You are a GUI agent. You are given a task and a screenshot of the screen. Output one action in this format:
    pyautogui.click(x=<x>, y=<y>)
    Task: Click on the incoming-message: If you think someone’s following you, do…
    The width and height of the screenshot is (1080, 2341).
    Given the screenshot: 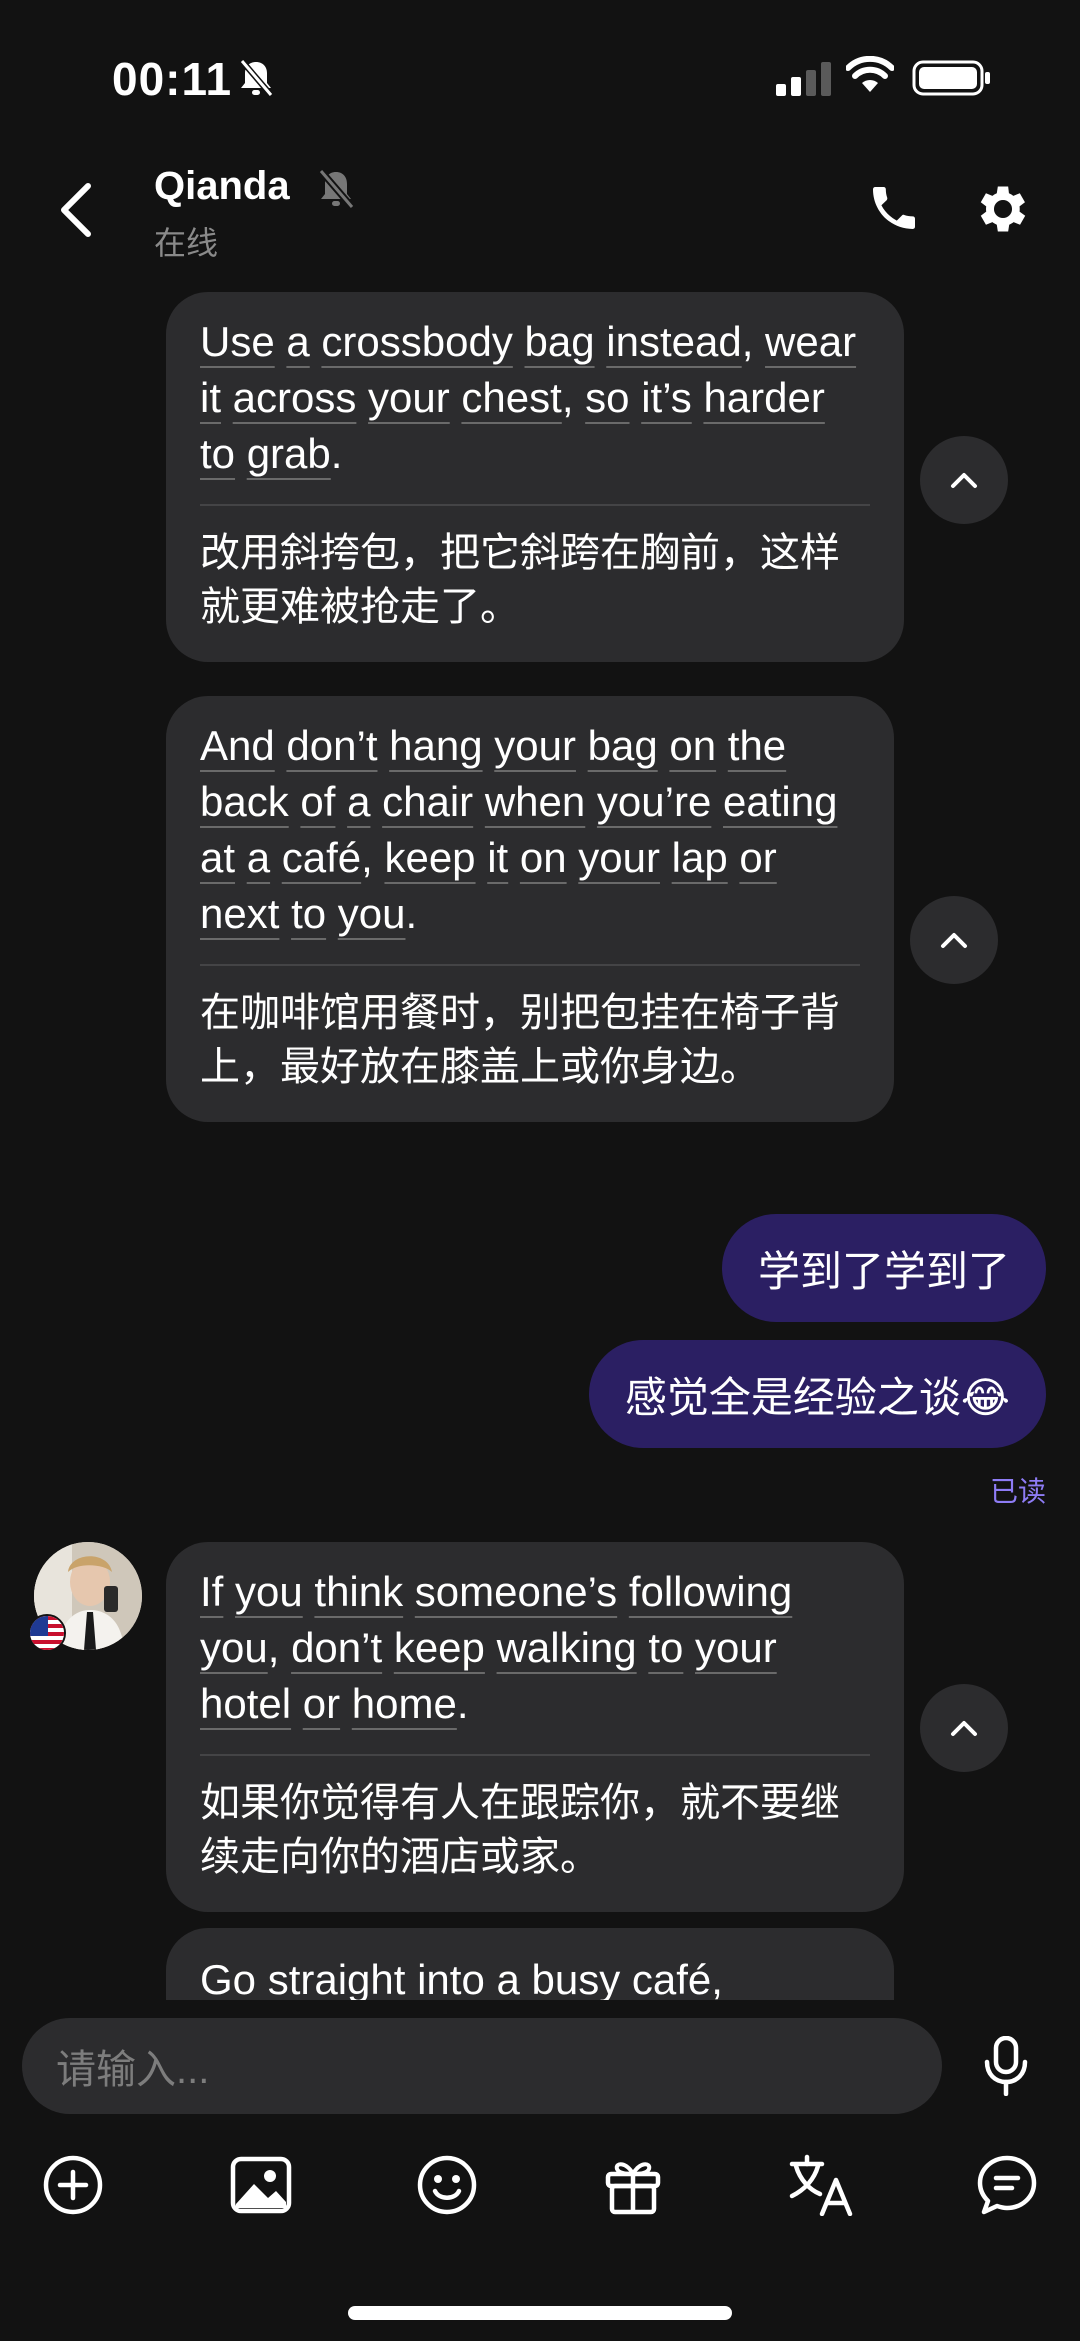 What is the action you would take?
    pyautogui.click(x=535, y=1727)
    